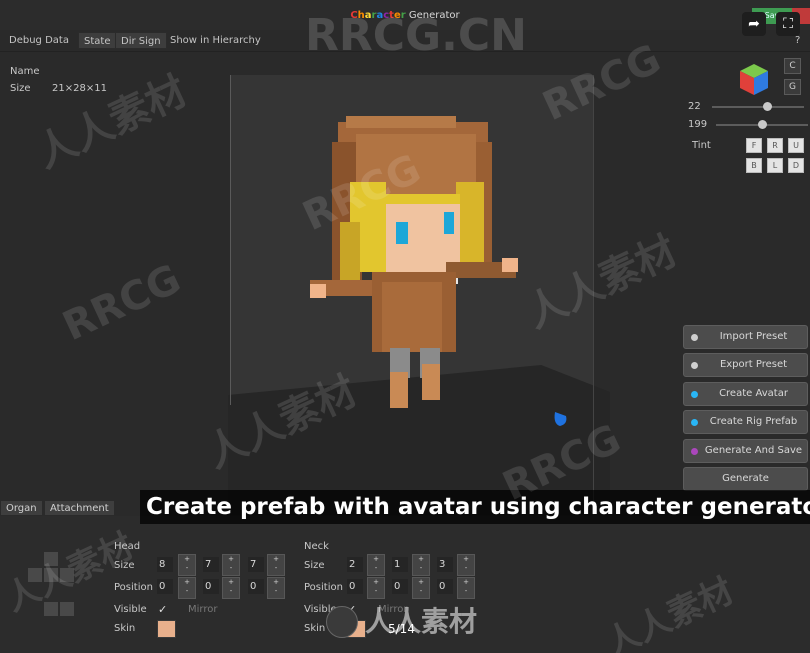  I want to click on head-pos-y: 0, so click(211, 586).